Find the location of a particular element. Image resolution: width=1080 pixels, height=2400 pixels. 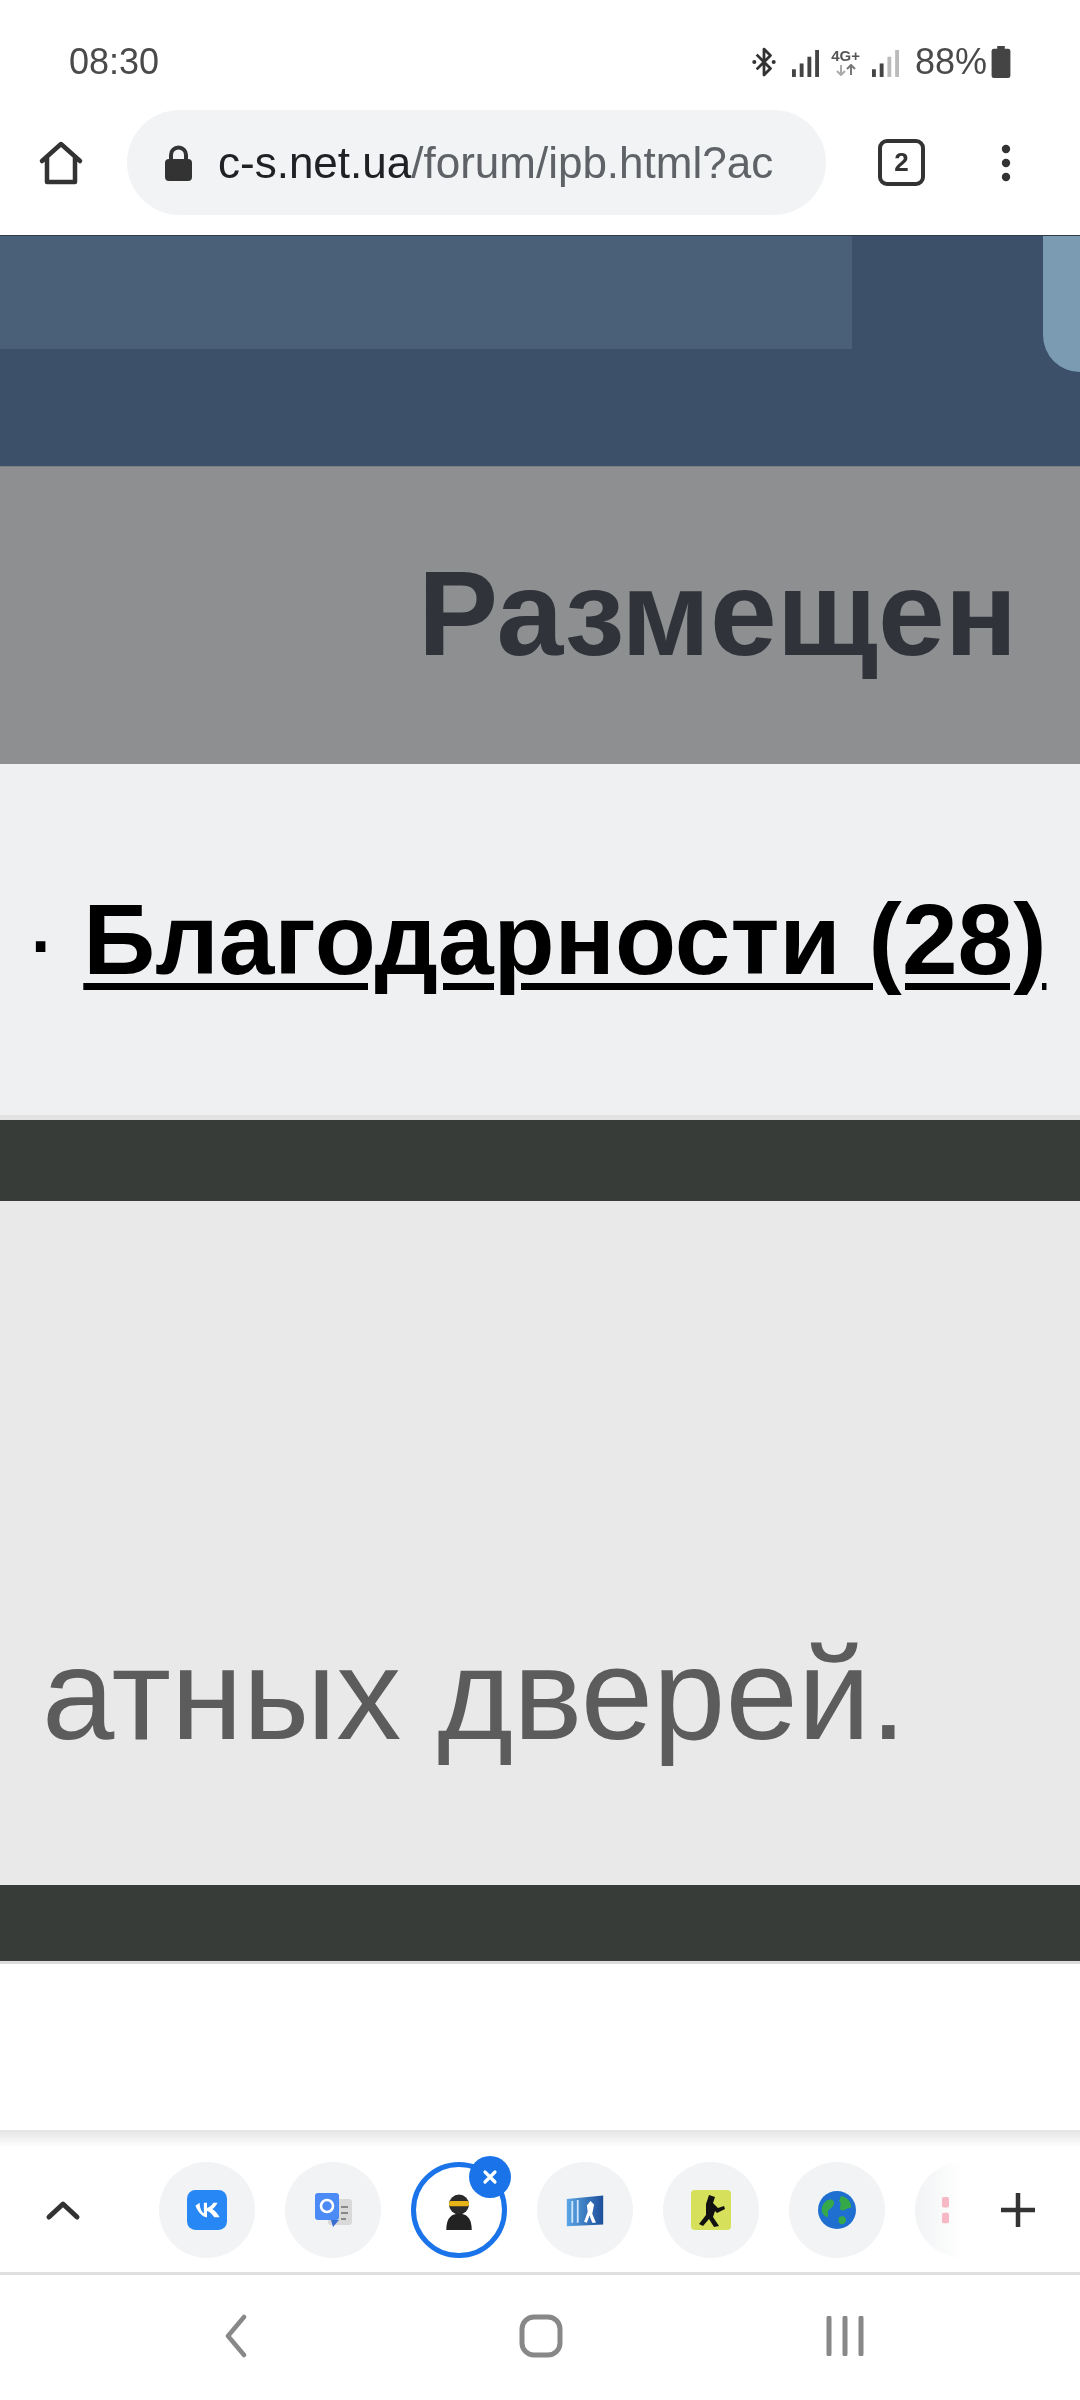

battery-icon is located at coordinates (1001, 62).